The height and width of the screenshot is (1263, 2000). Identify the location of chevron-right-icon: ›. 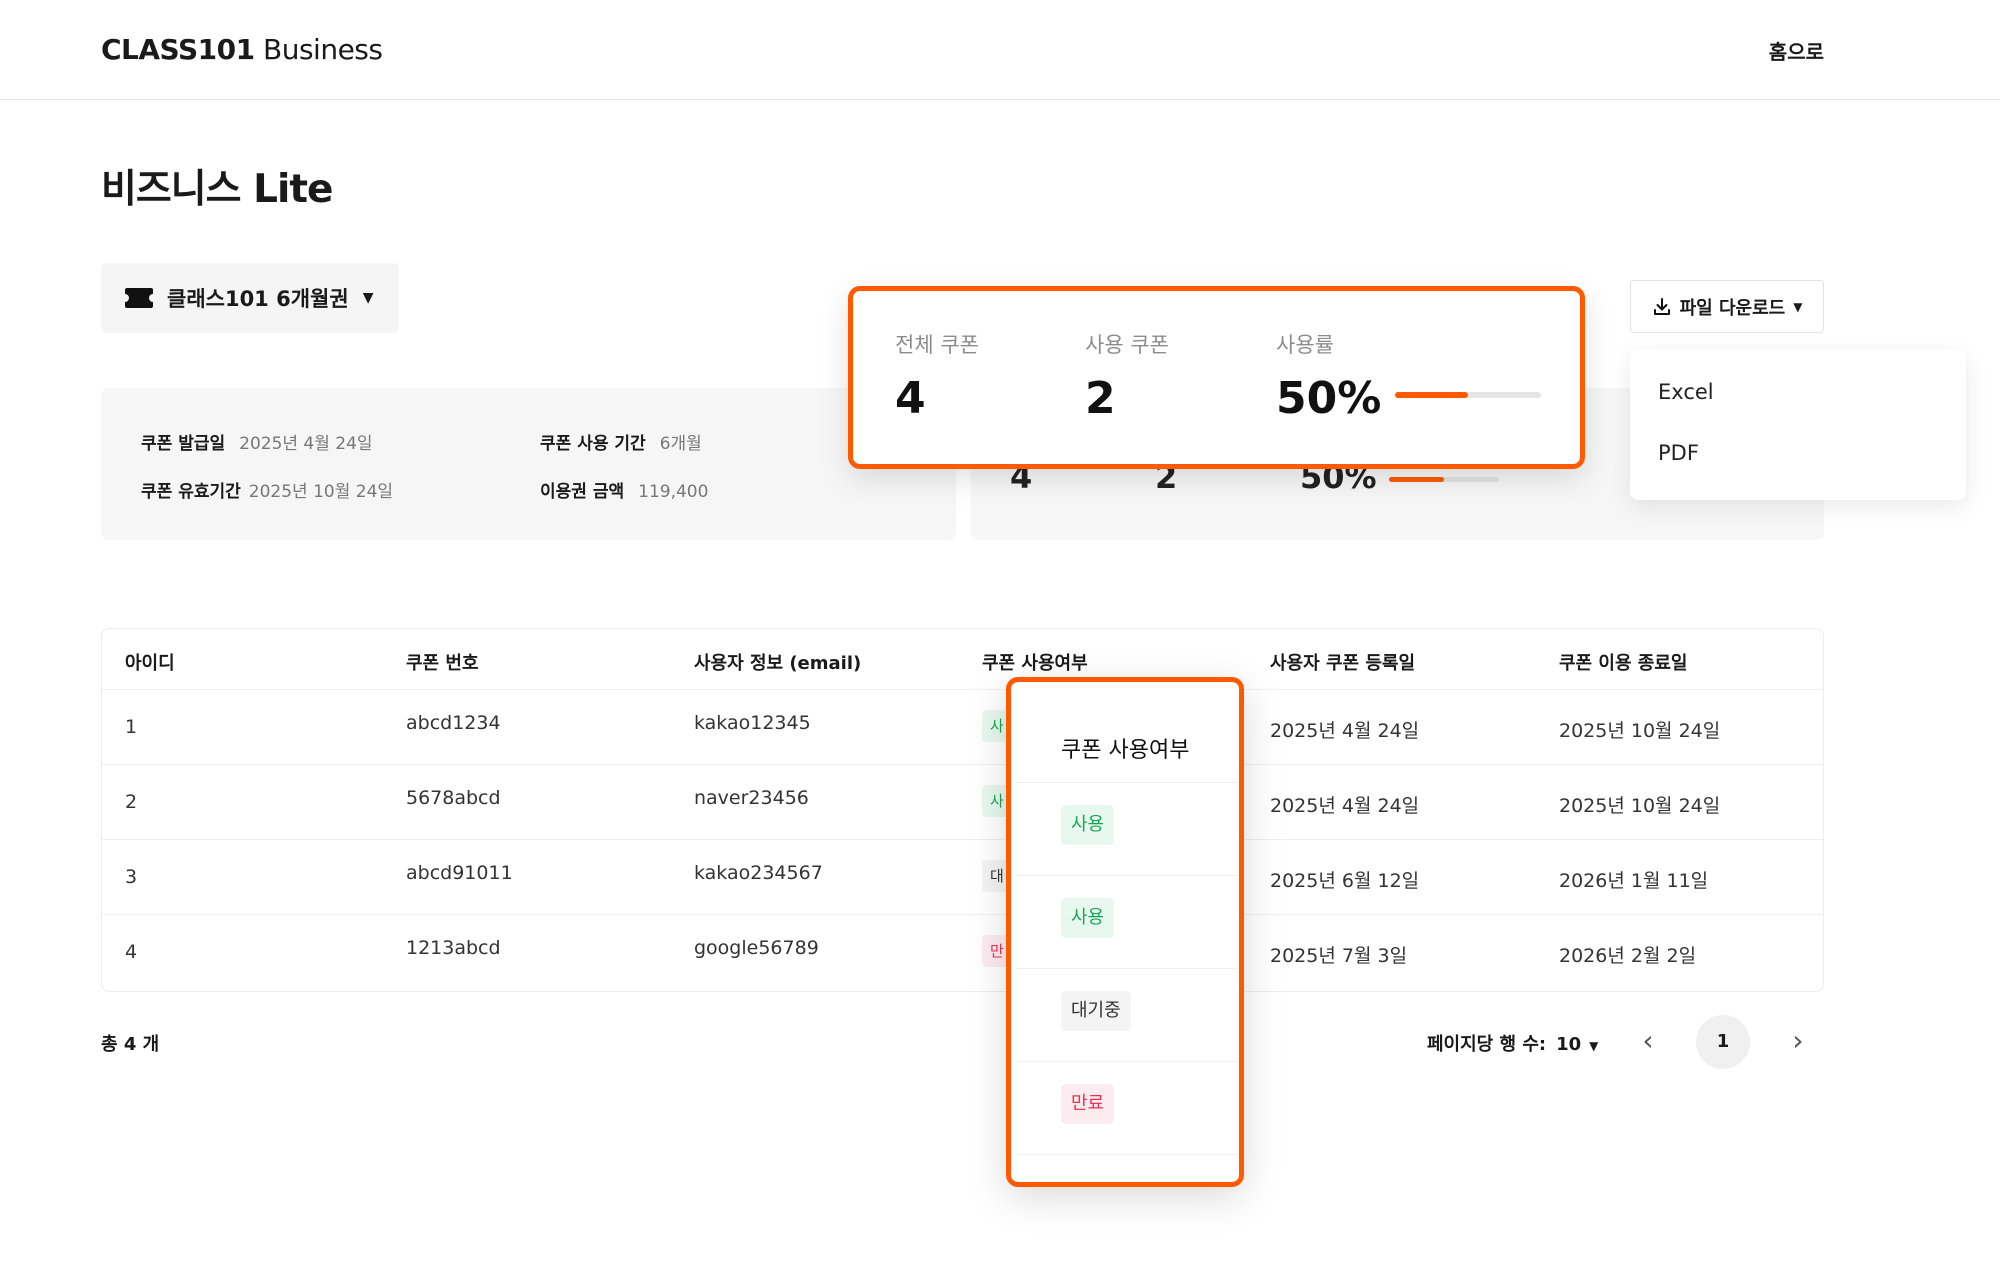
(1798, 1041).